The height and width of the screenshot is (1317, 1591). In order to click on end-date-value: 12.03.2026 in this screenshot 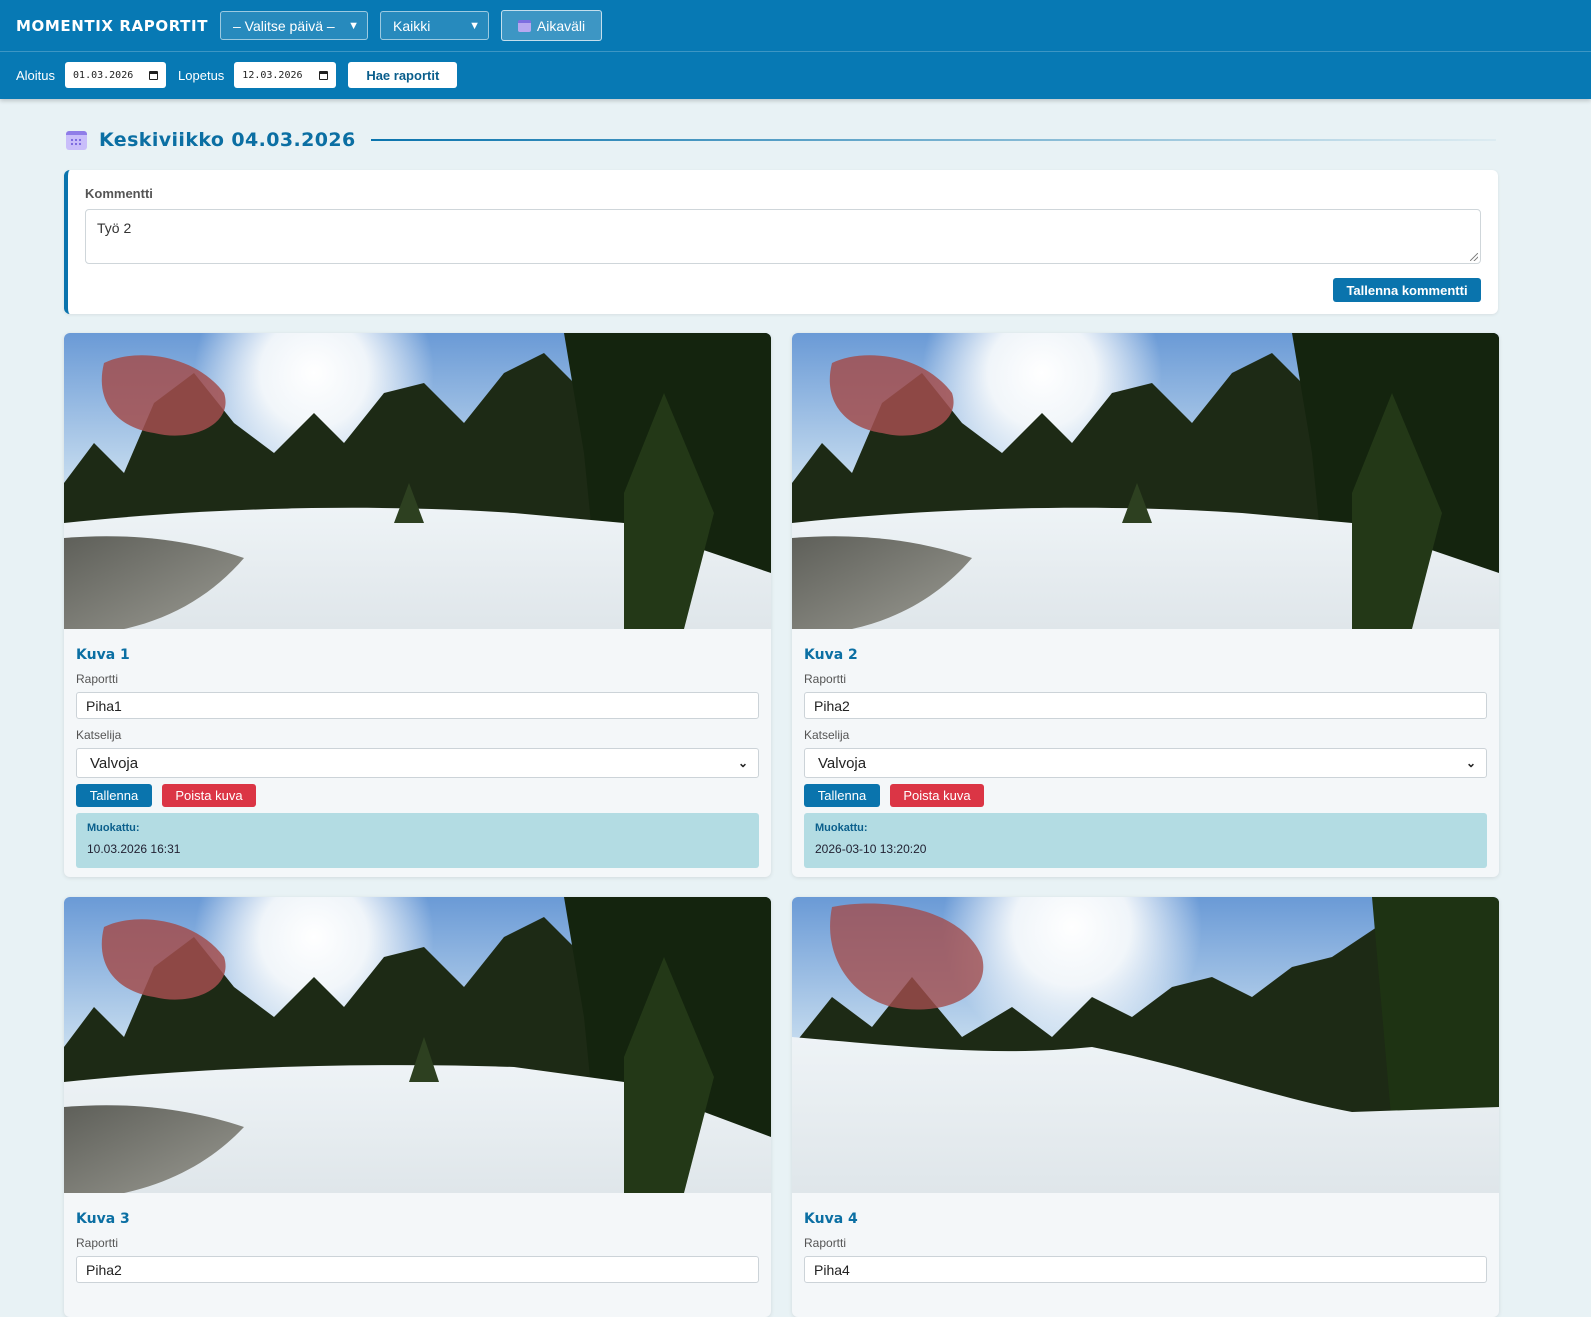, I will do `click(272, 75)`.